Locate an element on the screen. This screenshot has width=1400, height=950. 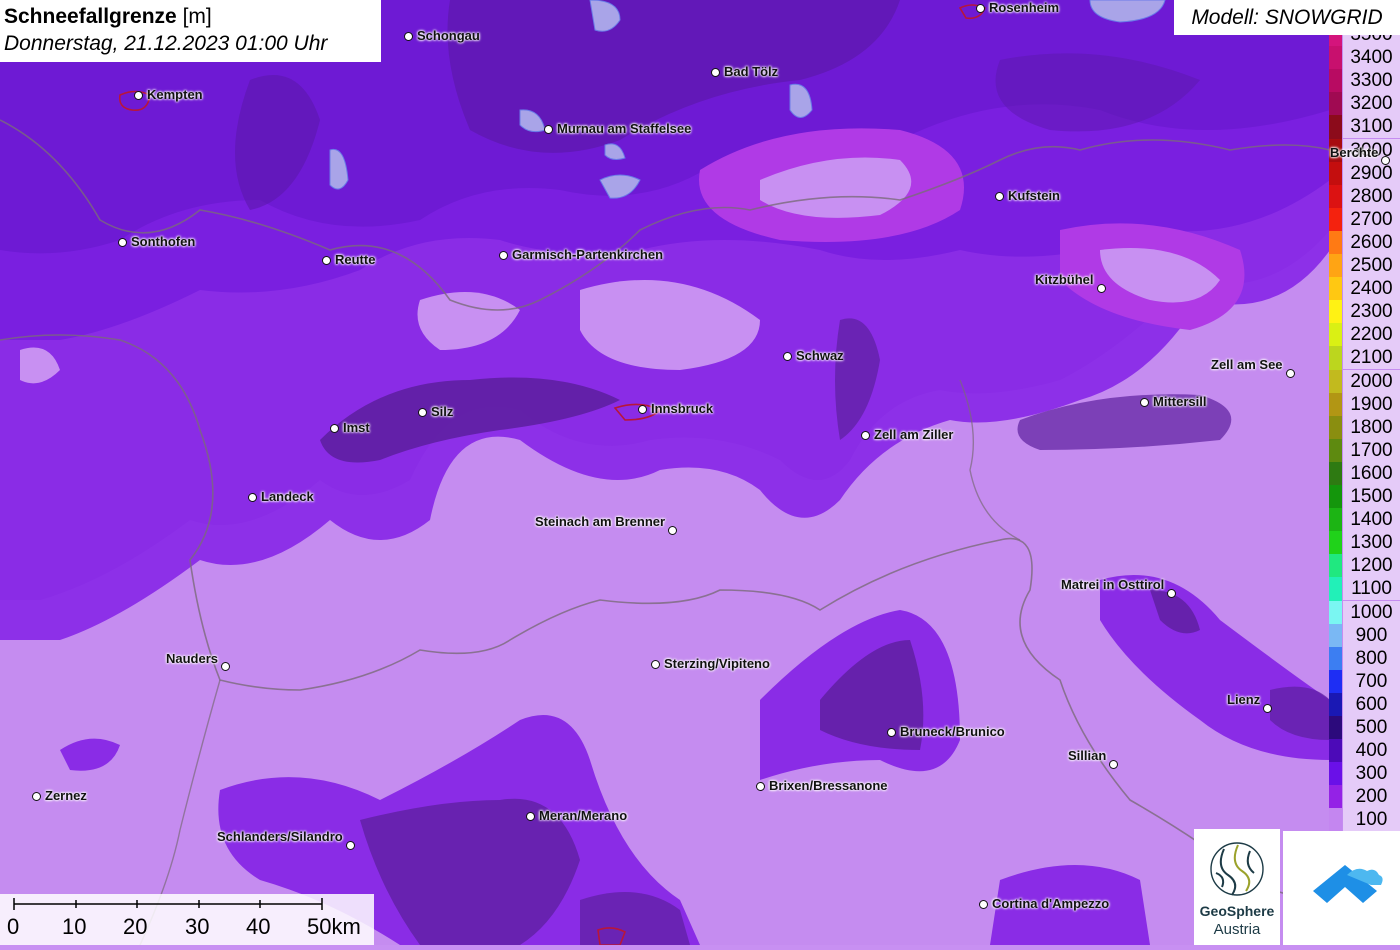
city-label: Cortina d'Ampezzo is located at coordinates (1051, 903).